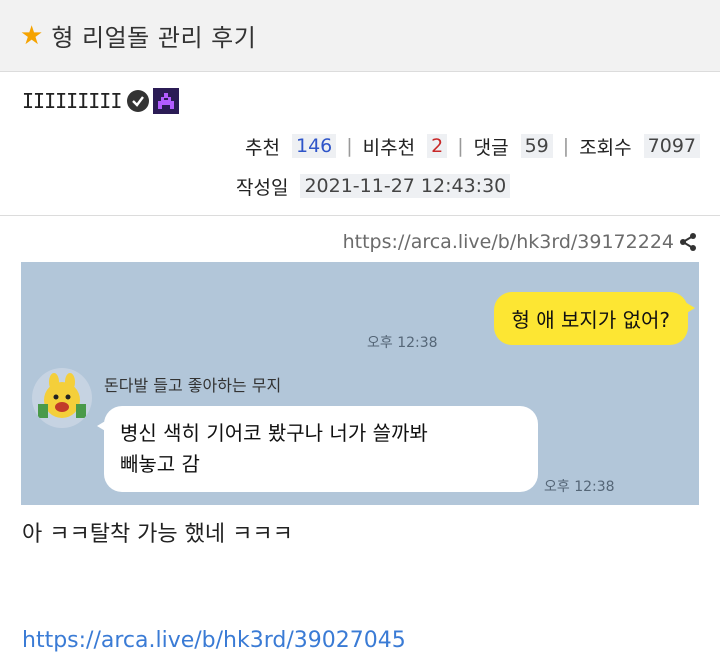  What do you see at coordinates (605, 147) in the screenshot?
I see `views-label: 조회수` at bounding box center [605, 147].